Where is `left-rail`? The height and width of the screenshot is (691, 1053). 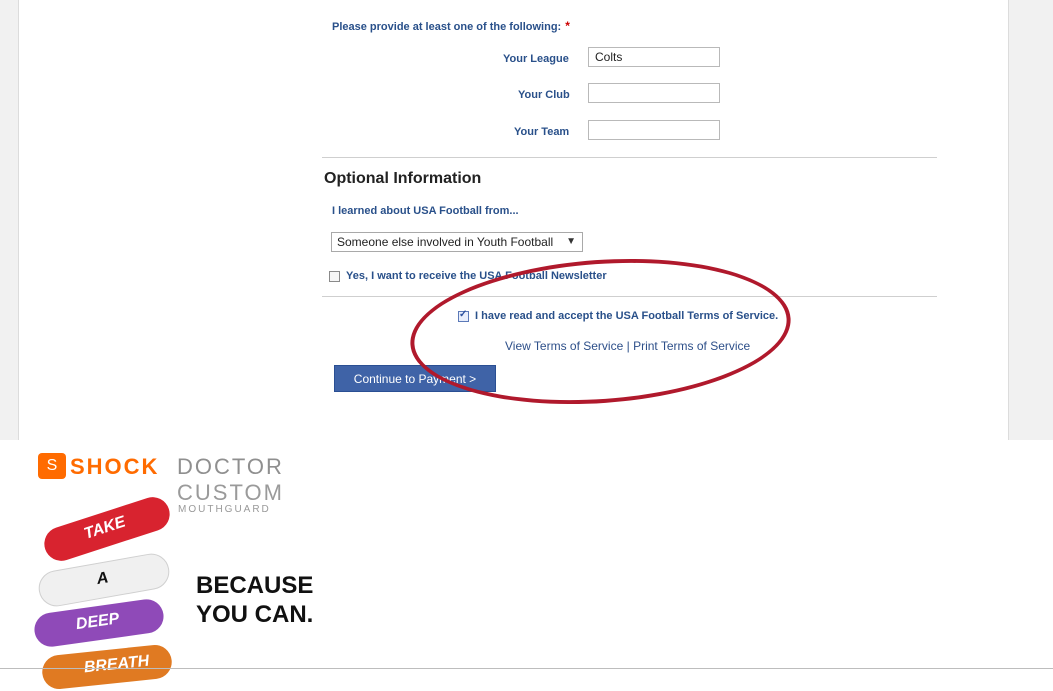 left-rail is located at coordinates (9, 220).